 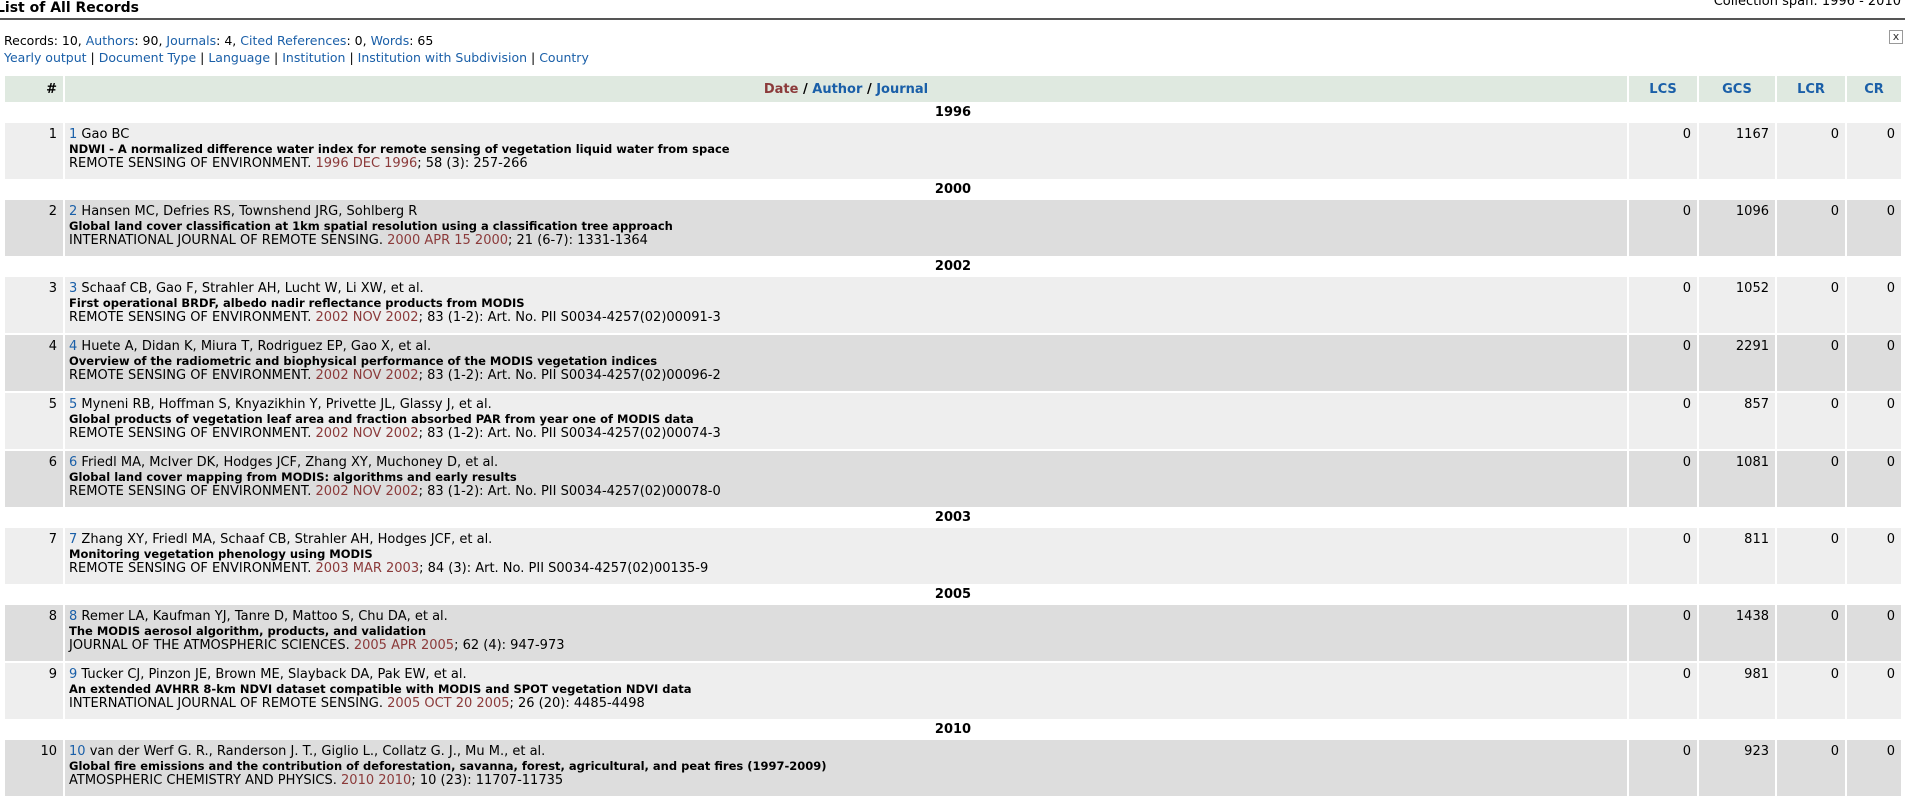 I want to click on gcs-value: 923, so click(x=1737, y=768).